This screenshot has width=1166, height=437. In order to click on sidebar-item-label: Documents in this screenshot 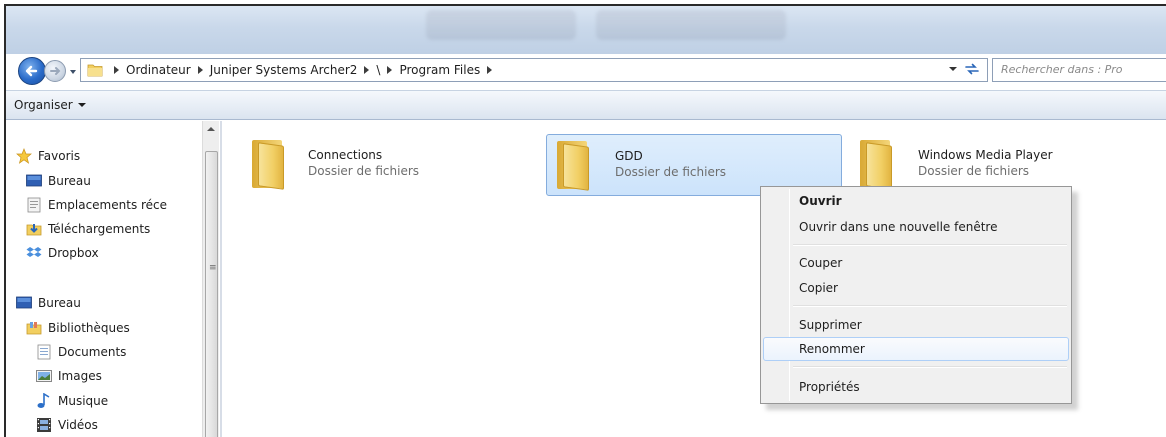, I will do `click(92, 352)`.